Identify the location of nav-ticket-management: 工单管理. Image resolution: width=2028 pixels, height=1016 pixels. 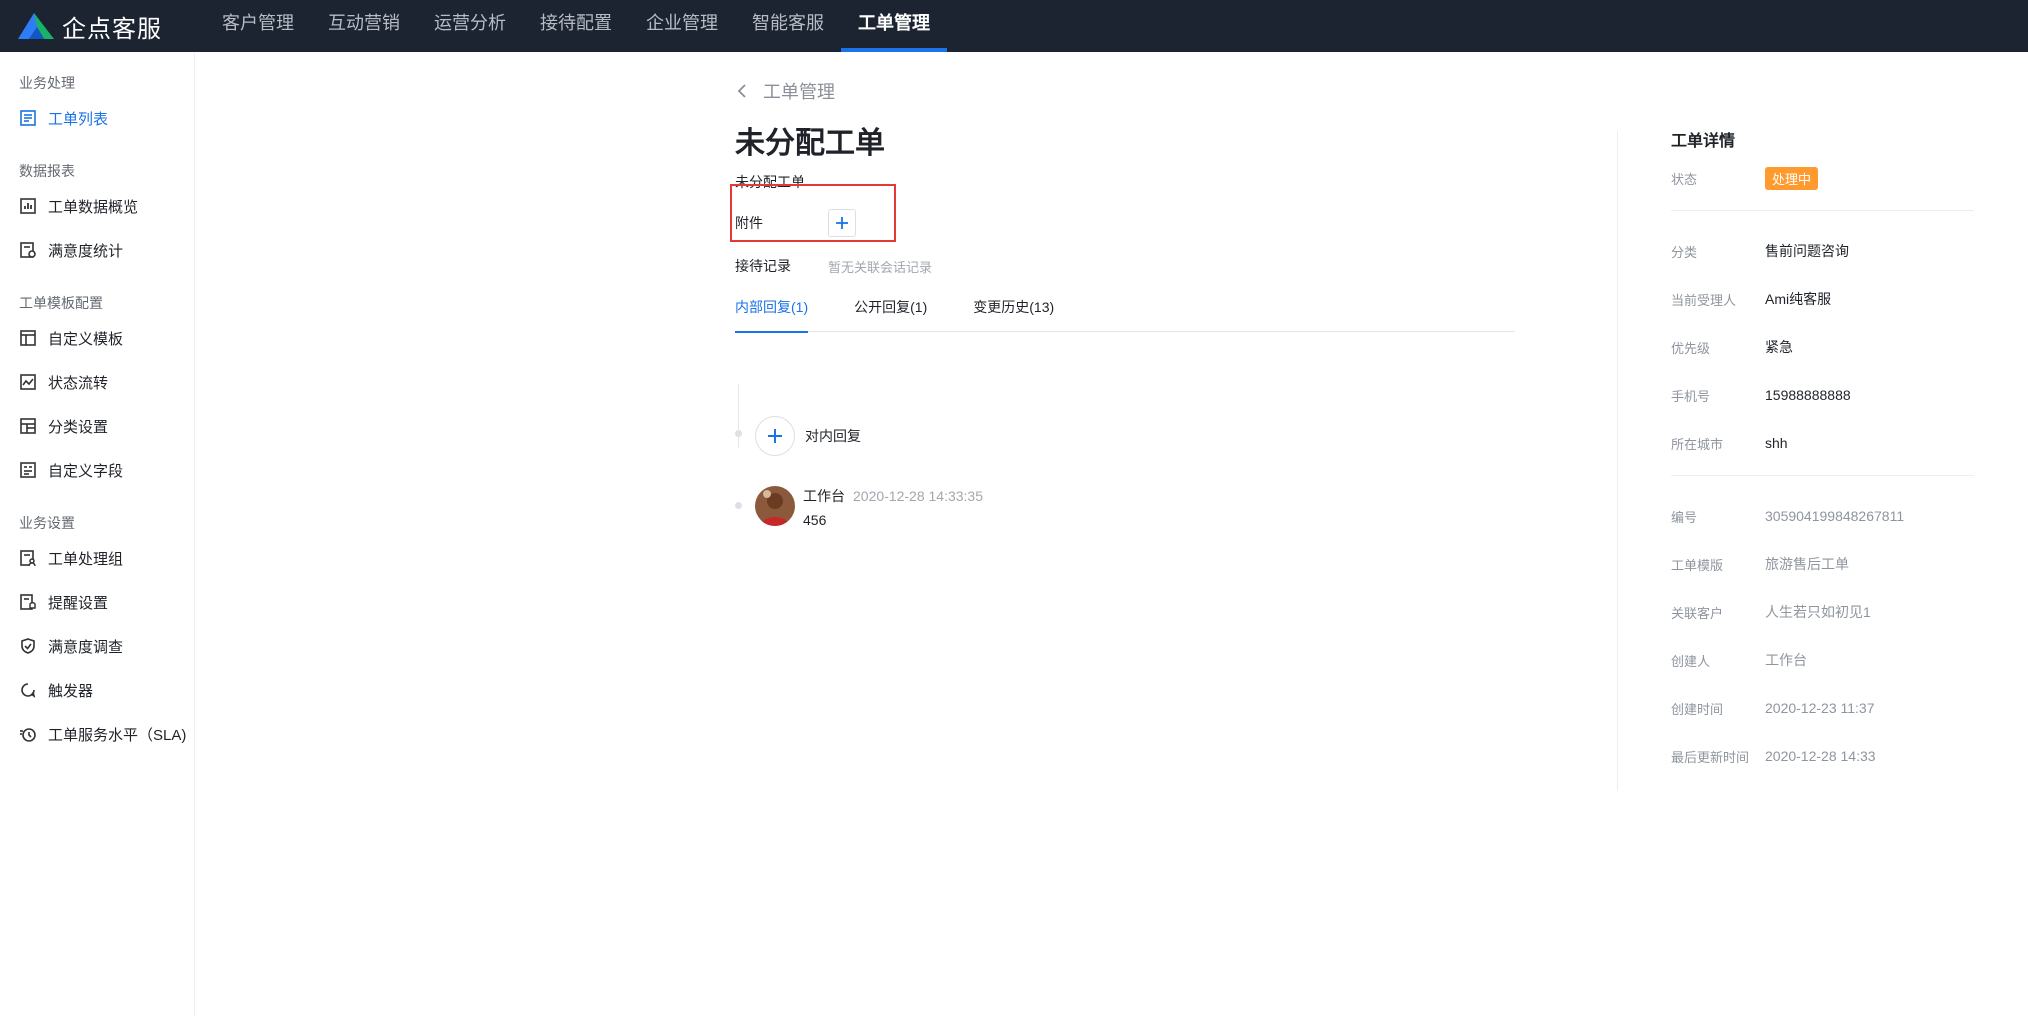
(894, 26).